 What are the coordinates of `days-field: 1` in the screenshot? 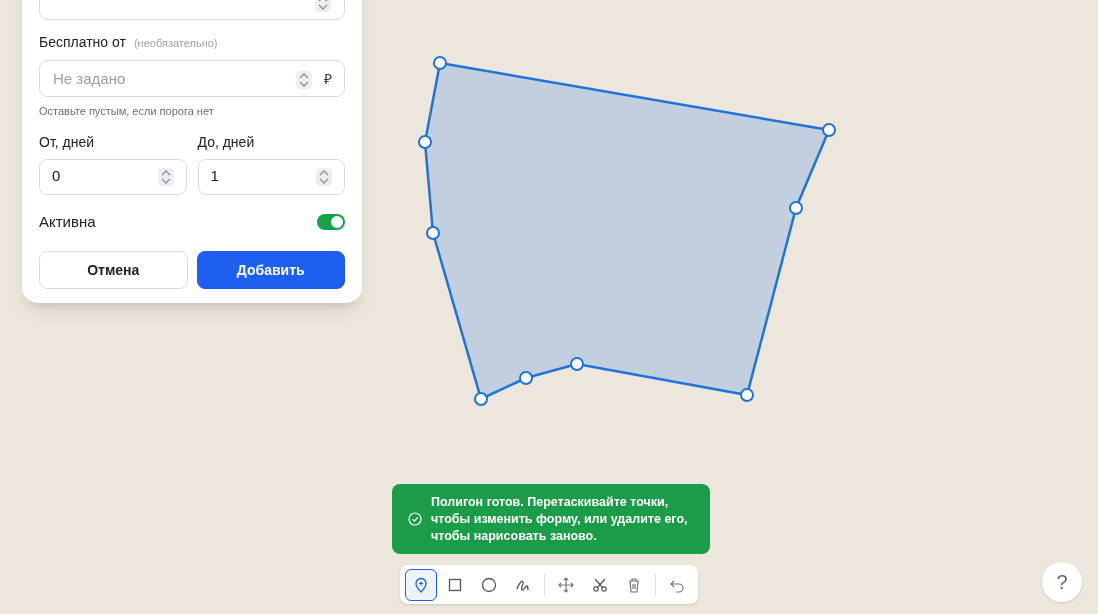 It's located at (271, 176).